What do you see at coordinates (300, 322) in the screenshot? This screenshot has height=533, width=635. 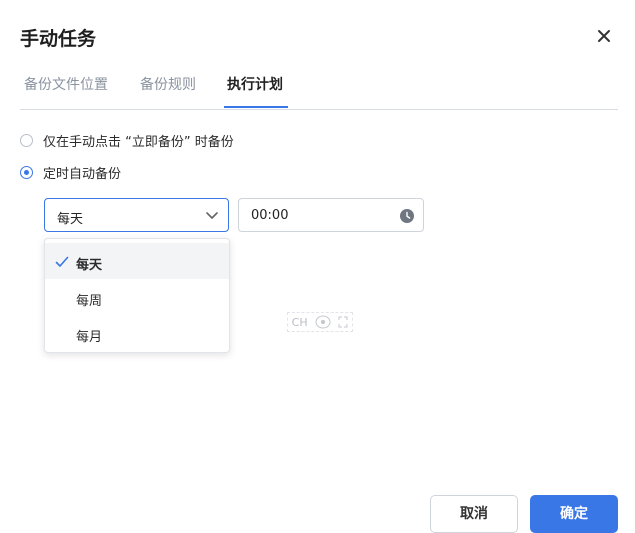 I see `ime-lang-label: CH` at bounding box center [300, 322].